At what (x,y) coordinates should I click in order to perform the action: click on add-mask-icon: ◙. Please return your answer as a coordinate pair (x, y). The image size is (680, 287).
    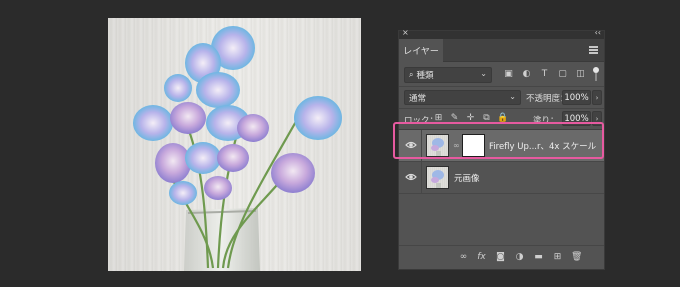
    Looking at the image, I should click on (500, 257).